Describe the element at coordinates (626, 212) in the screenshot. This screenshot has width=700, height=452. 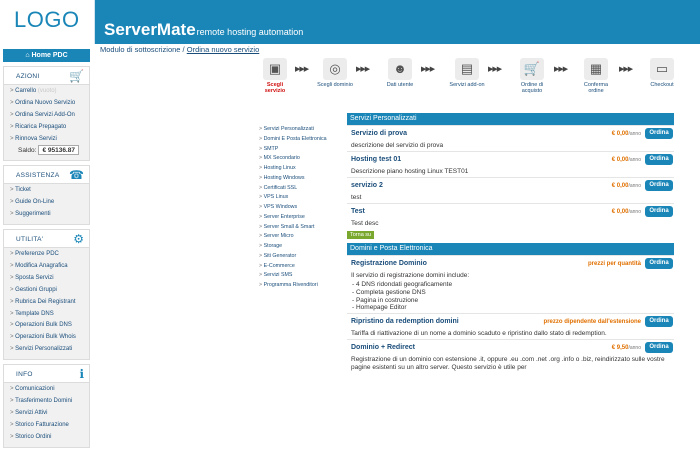
I see `service-price: € 0,00/anno` at that location.